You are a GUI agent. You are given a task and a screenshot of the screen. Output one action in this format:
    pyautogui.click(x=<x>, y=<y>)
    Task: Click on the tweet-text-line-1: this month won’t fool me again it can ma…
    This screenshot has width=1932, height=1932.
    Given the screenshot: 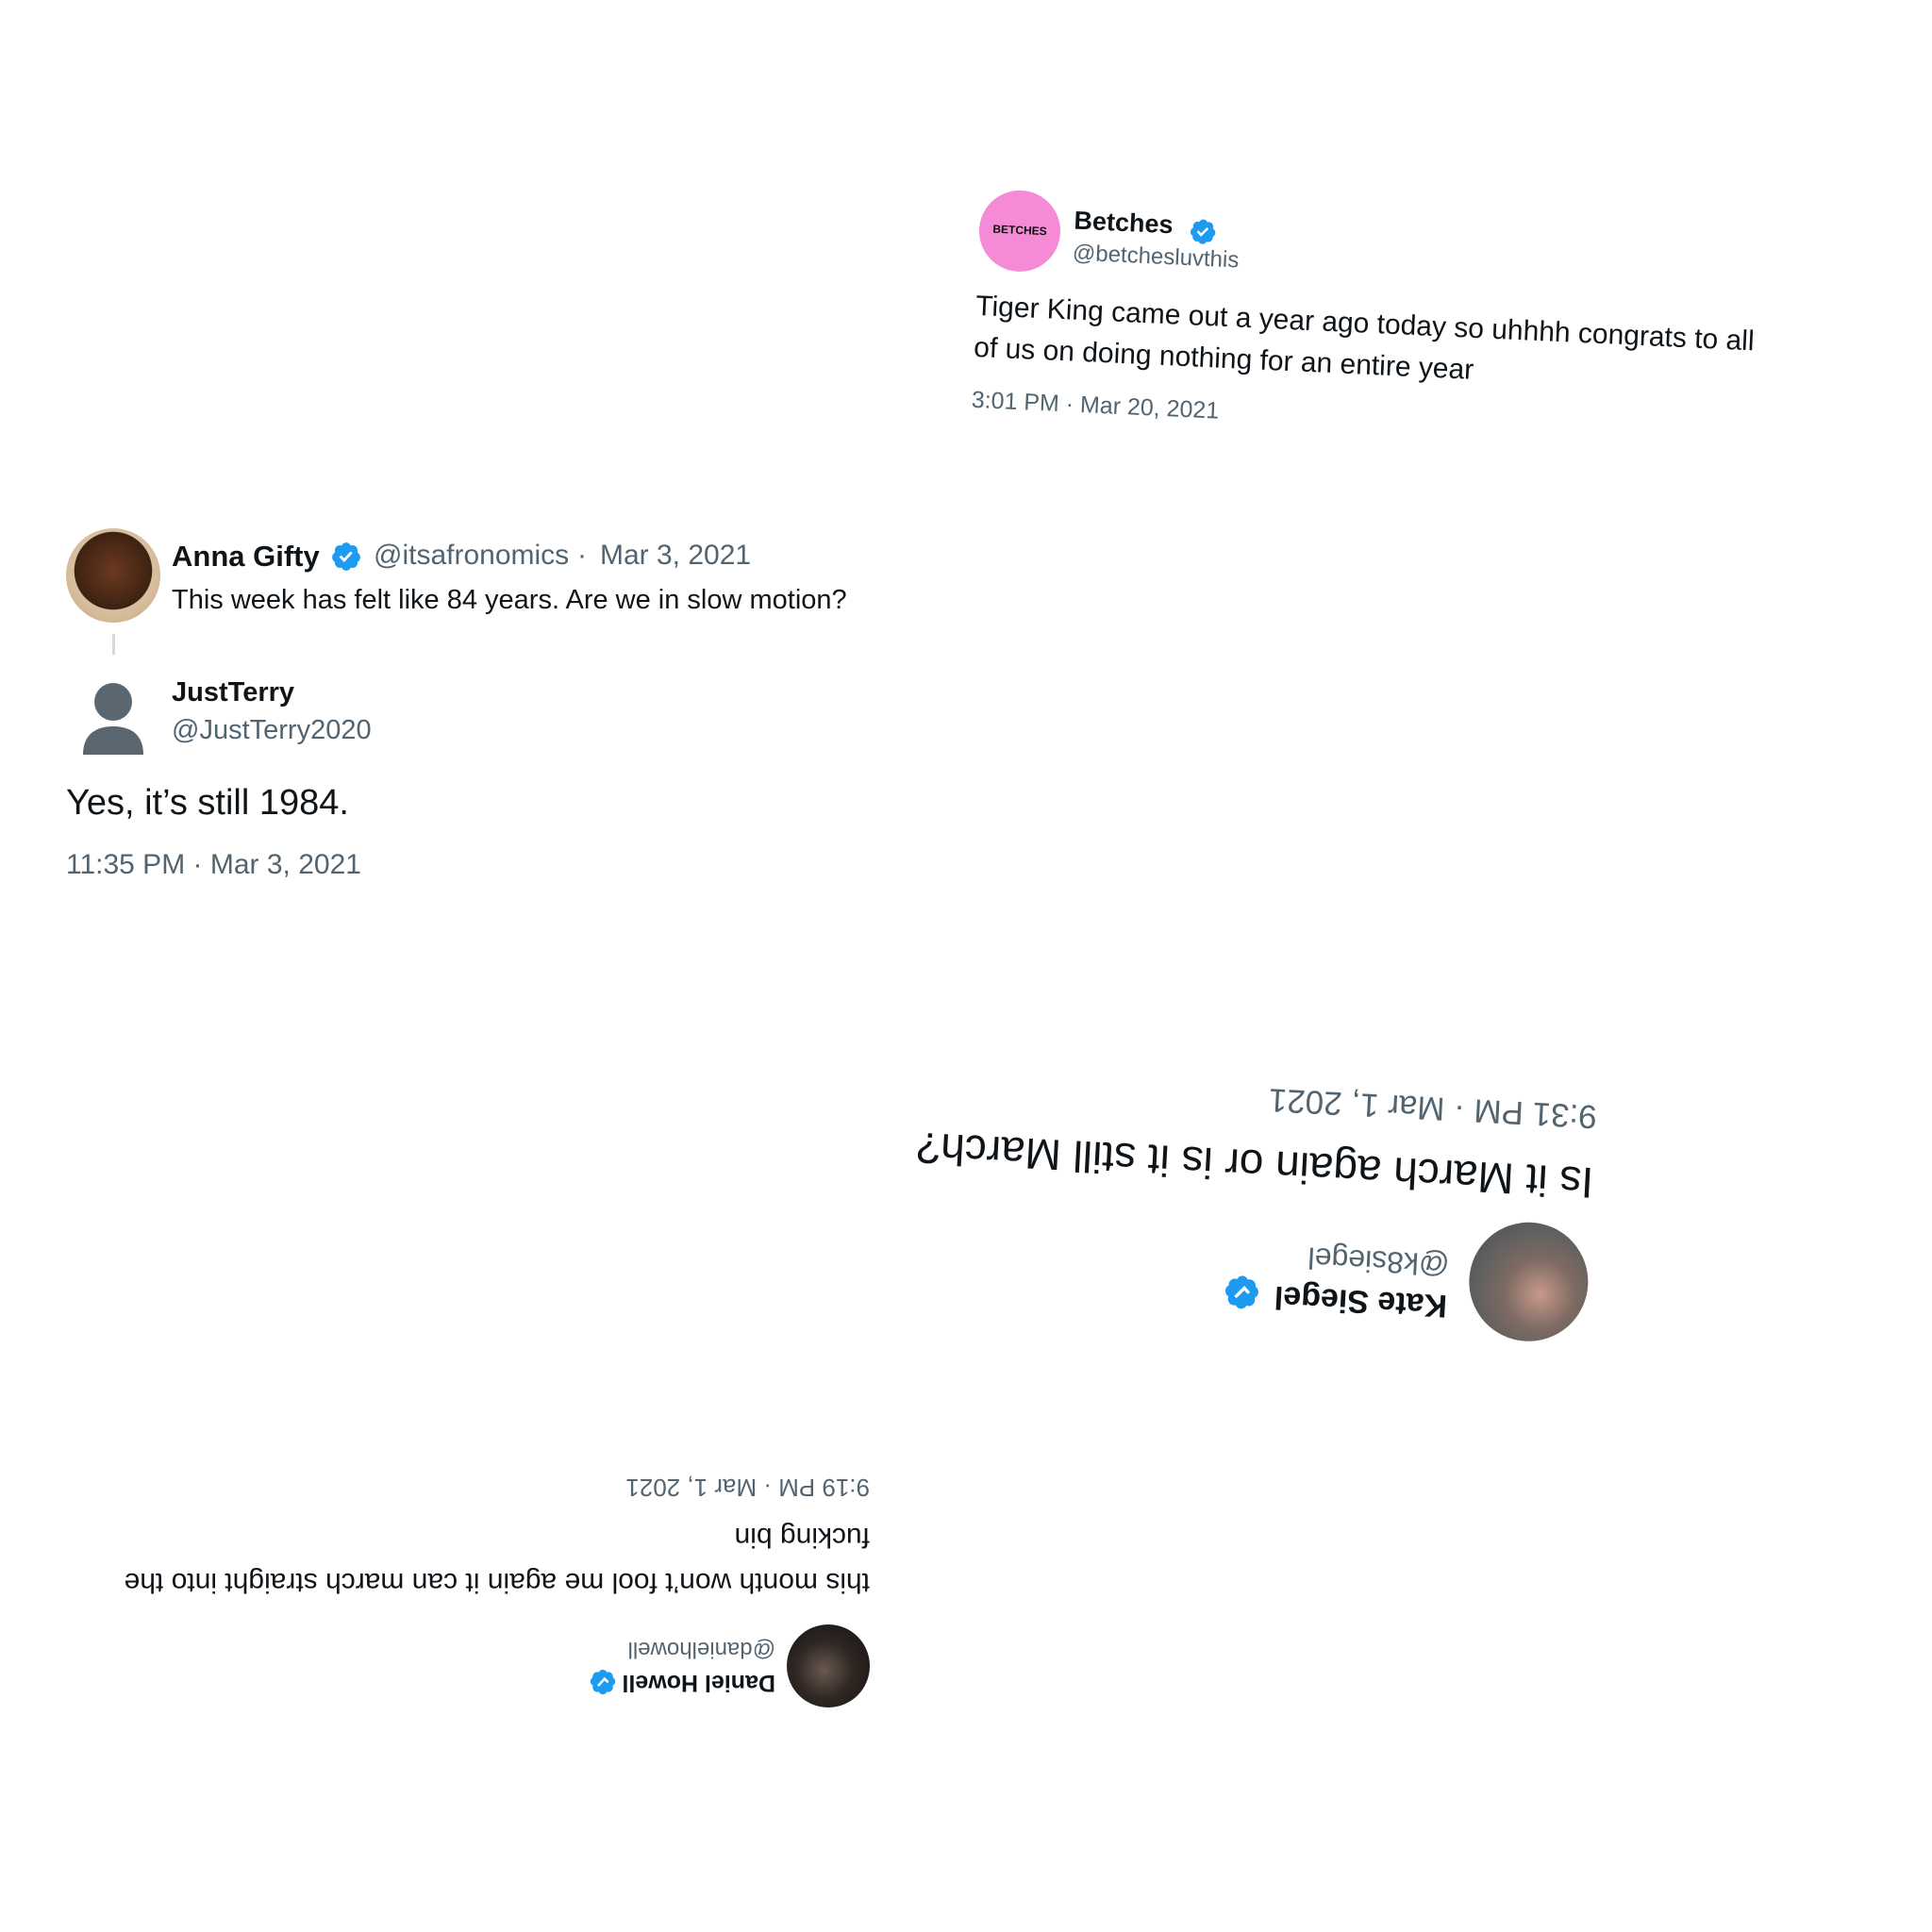 What is the action you would take?
    pyautogui.click(x=497, y=1582)
    